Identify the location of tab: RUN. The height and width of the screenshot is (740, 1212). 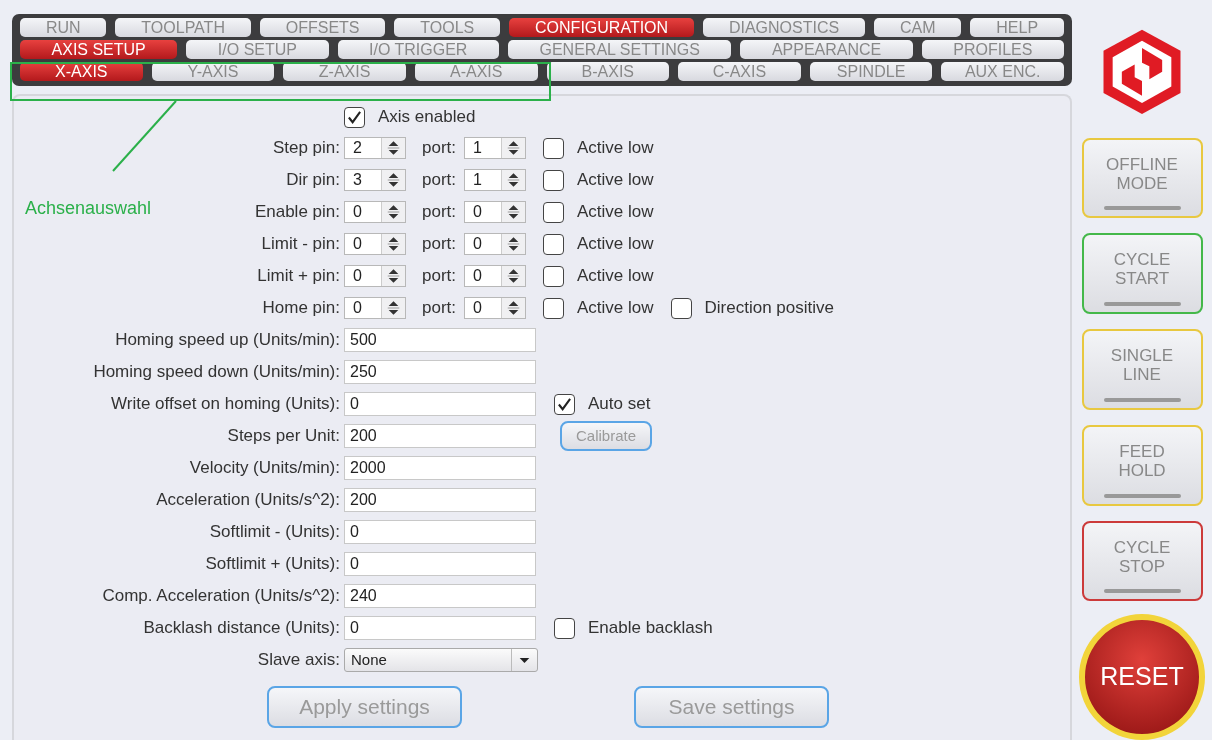
(63, 27).